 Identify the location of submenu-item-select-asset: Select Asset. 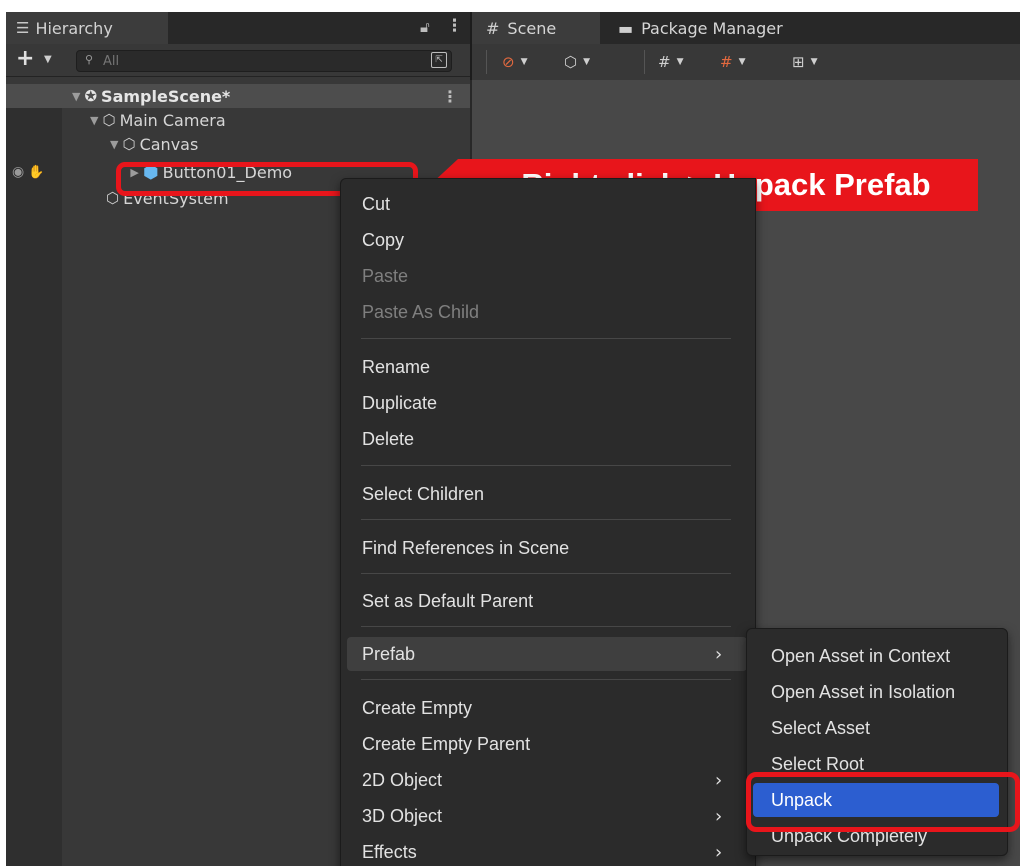
(877, 728).